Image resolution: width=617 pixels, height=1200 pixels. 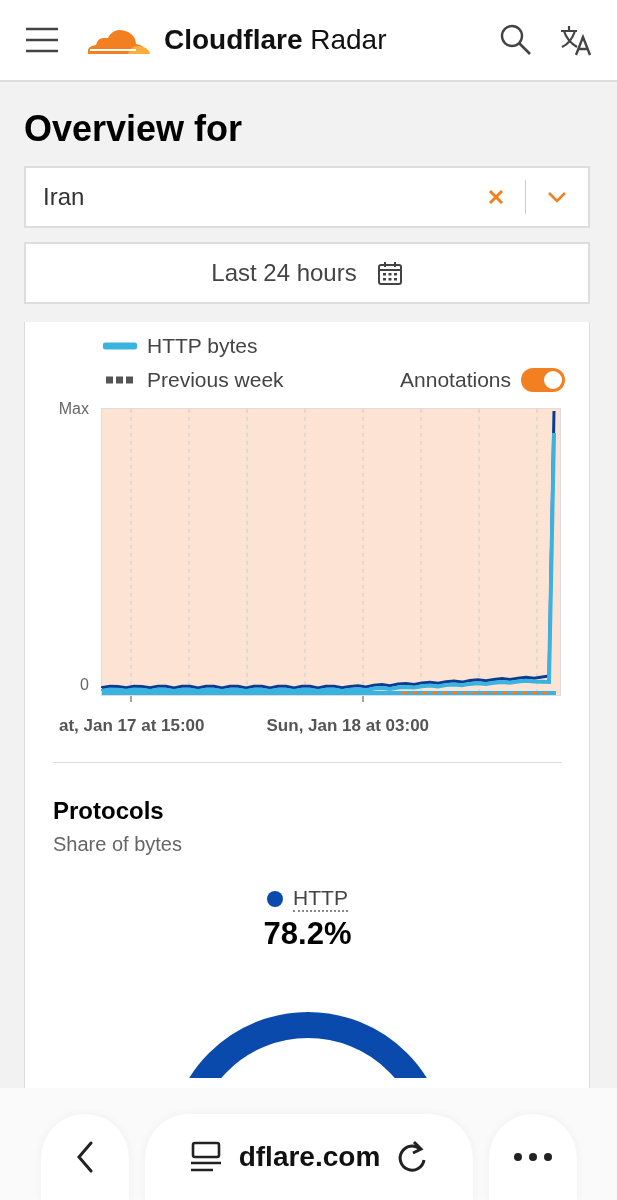 I want to click on calendar-icon, so click(x=389, y=273).